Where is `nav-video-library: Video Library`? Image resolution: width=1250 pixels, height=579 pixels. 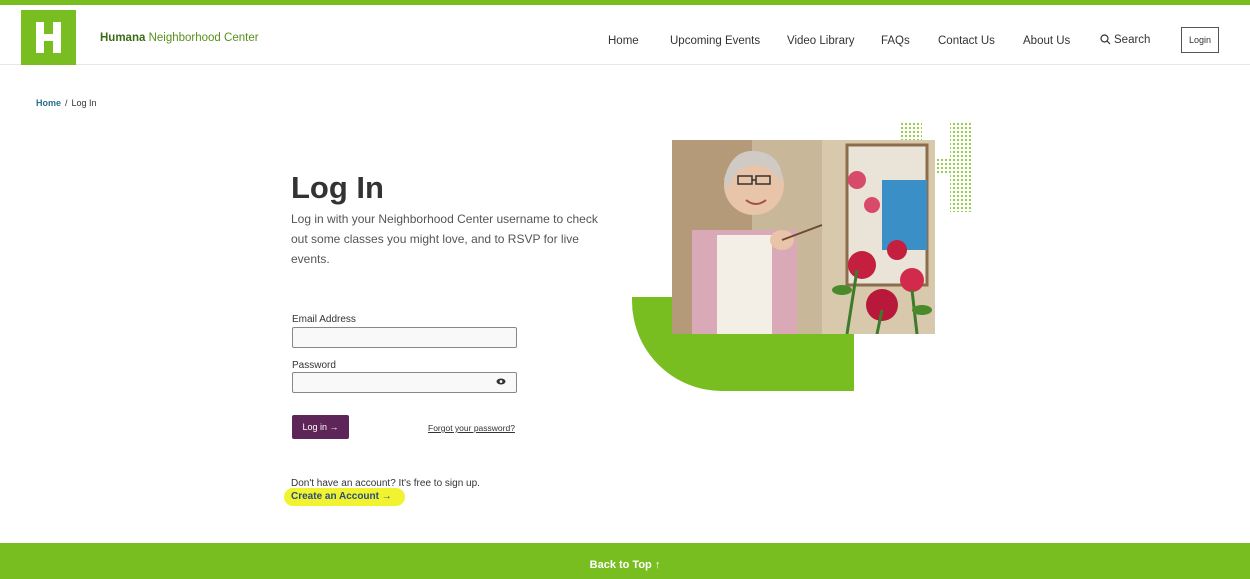
nav-video-library: Video Library is located at coordinates (821, 41).